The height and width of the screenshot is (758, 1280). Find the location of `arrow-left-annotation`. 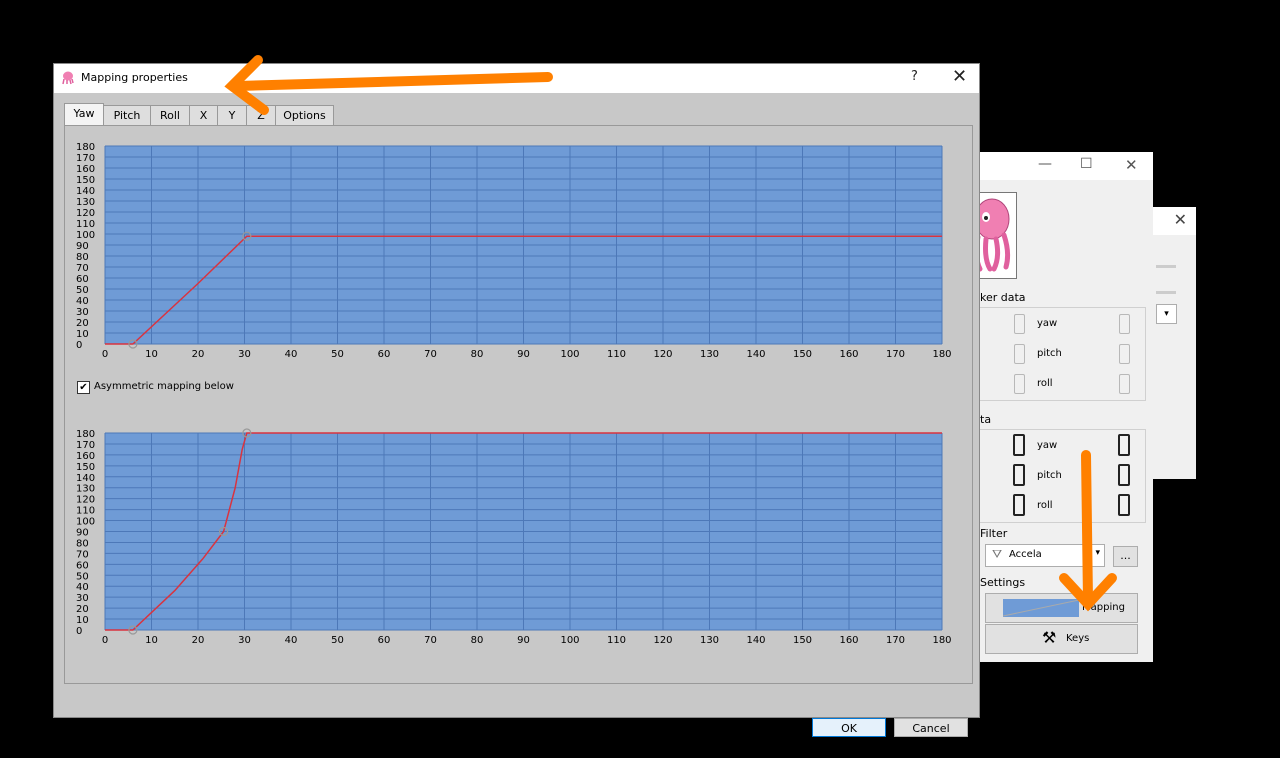

arrow-left-annotation is located at coordinates (388, 85).